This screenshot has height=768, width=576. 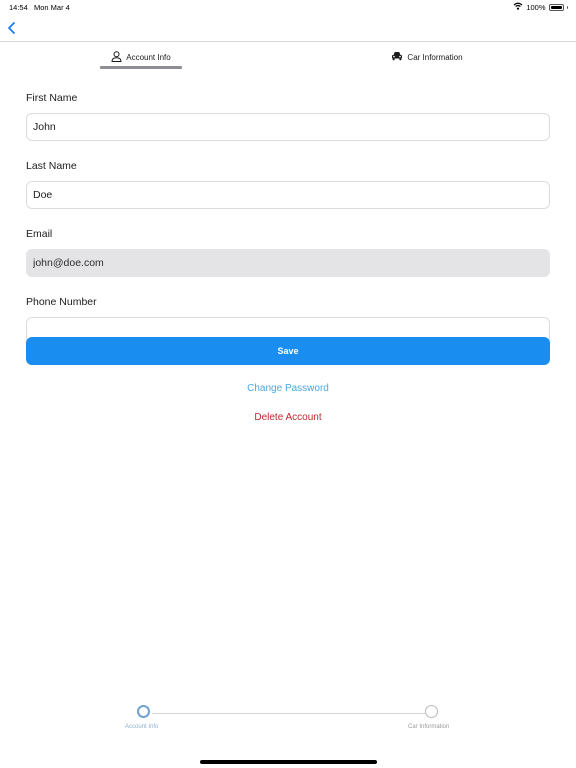 I want to click on progress-stepper: Account Info Car Information, so click(x=288, y=724).